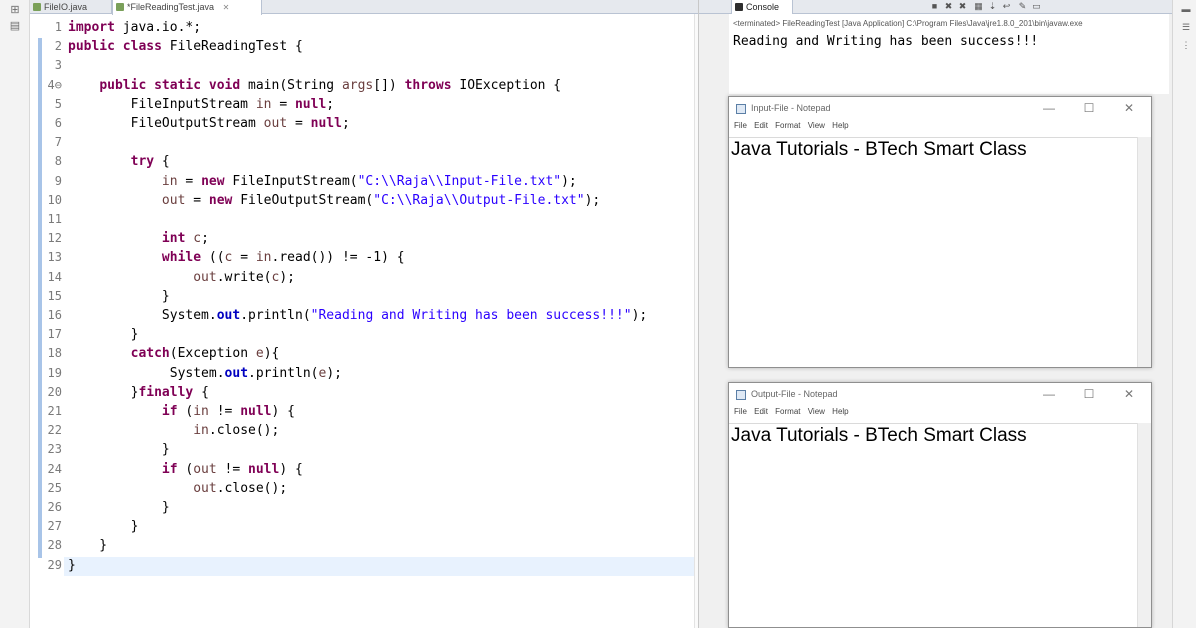  Describe the element at coordinates (236, 257) in the screenshot. I see `code-line: while ((c = in.read()) != -1) {` at that location.